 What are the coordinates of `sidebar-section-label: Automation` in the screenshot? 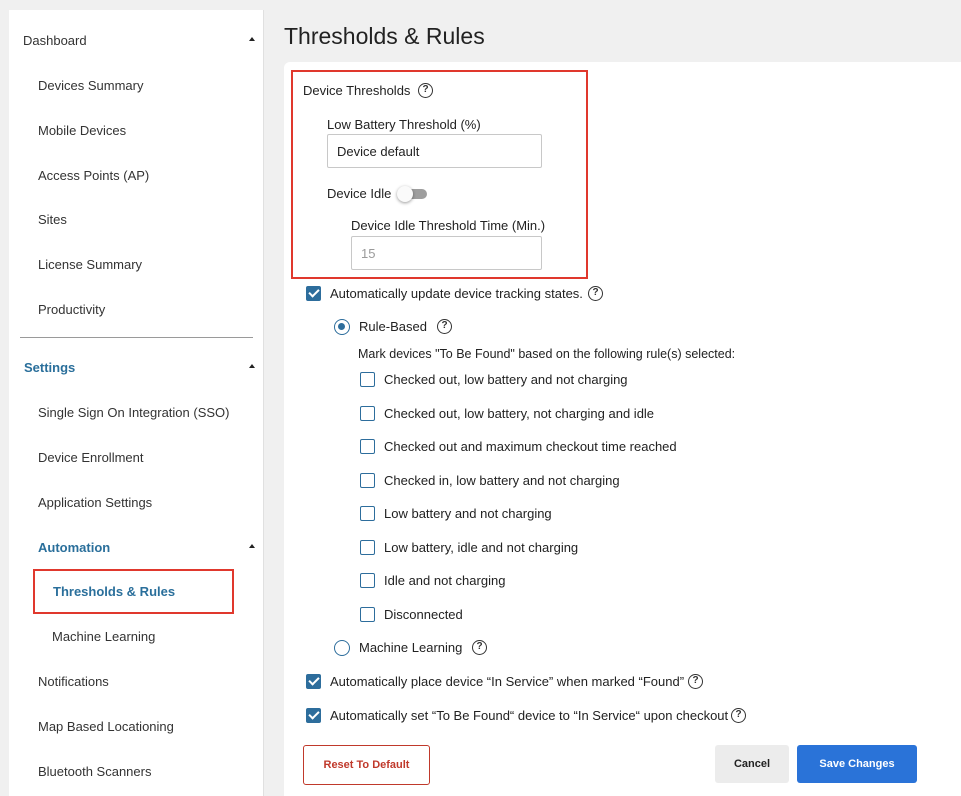 It's located at (74, 547).